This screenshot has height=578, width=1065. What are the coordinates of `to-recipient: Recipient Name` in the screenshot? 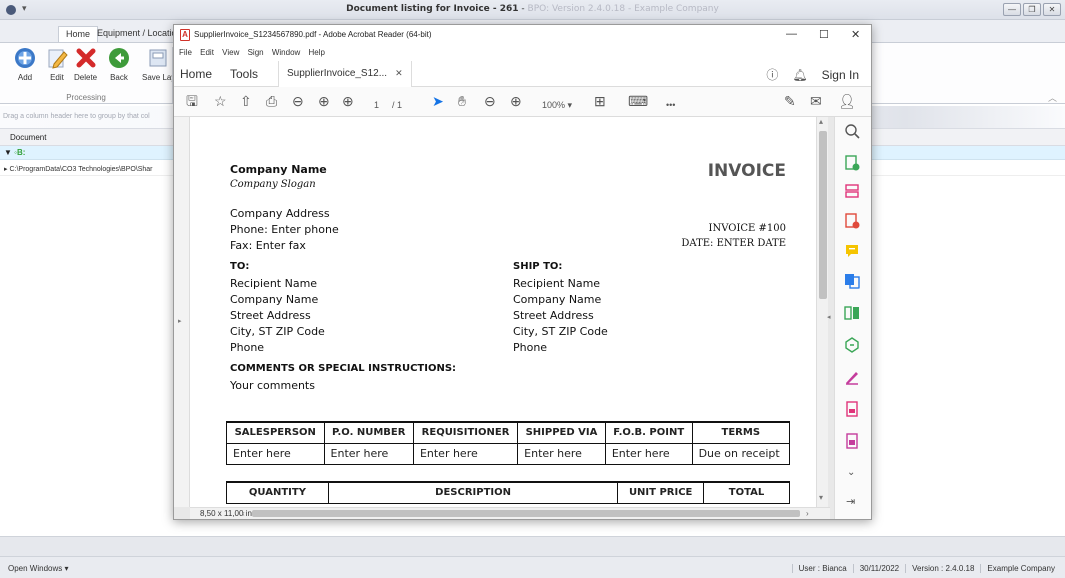 It's located at (274, 283).